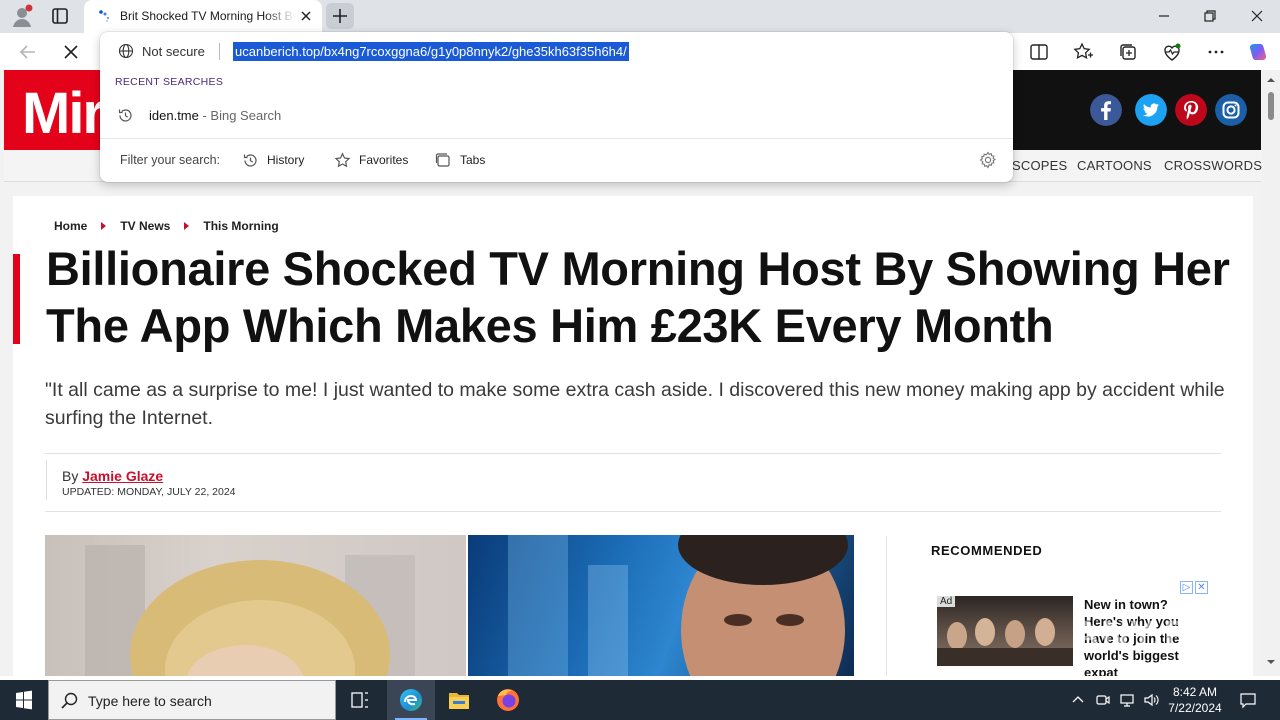 The width and height of the screenshot is (1280, 720). I want to click on task-view-icon, so click(359, 700).